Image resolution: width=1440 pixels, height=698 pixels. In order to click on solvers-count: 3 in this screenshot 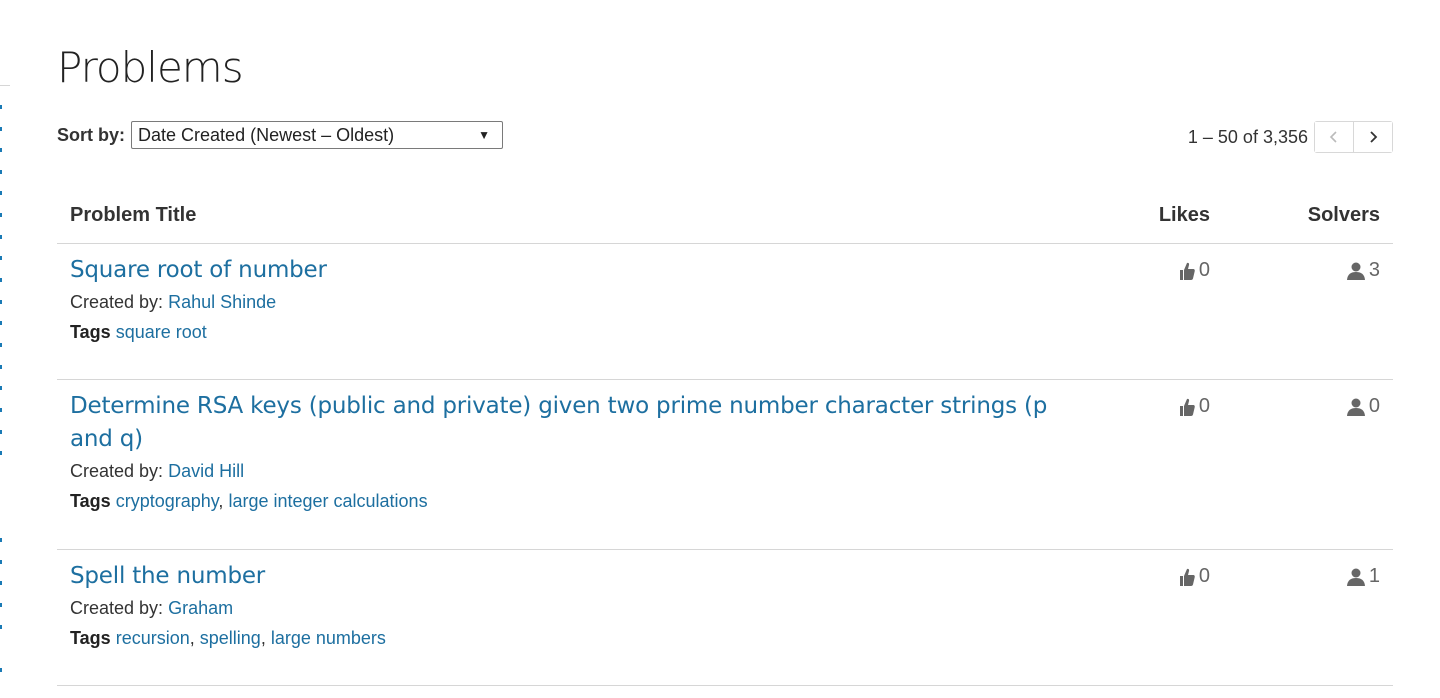, I will do `click(1363, 270)`.